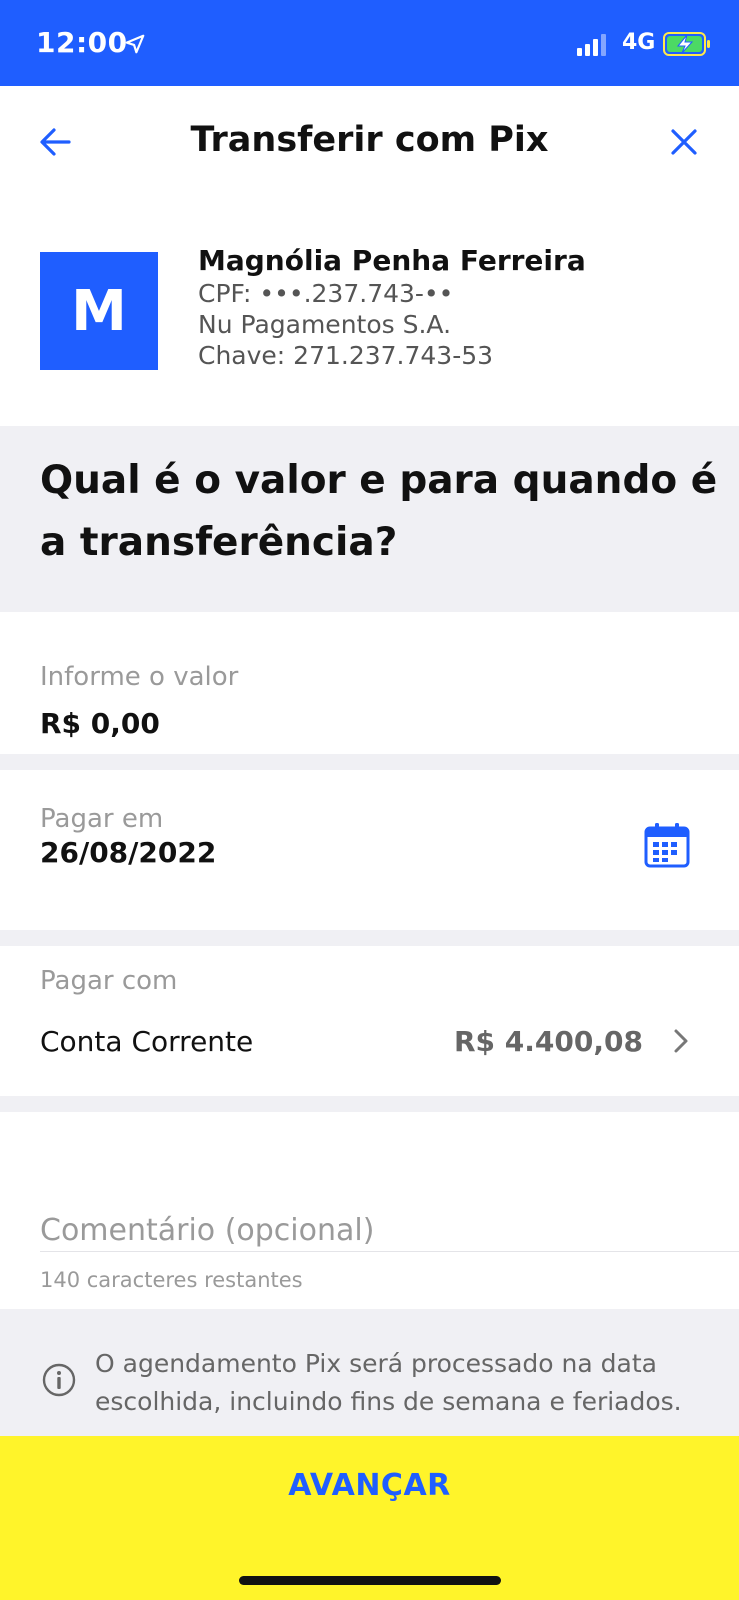  What do you see at coordinates (369, 1021) in the screenshot?
I see `payment-source-field: Pagar com Conta Corrente R$ 4.400,08` at bounding box center [369, 1021].